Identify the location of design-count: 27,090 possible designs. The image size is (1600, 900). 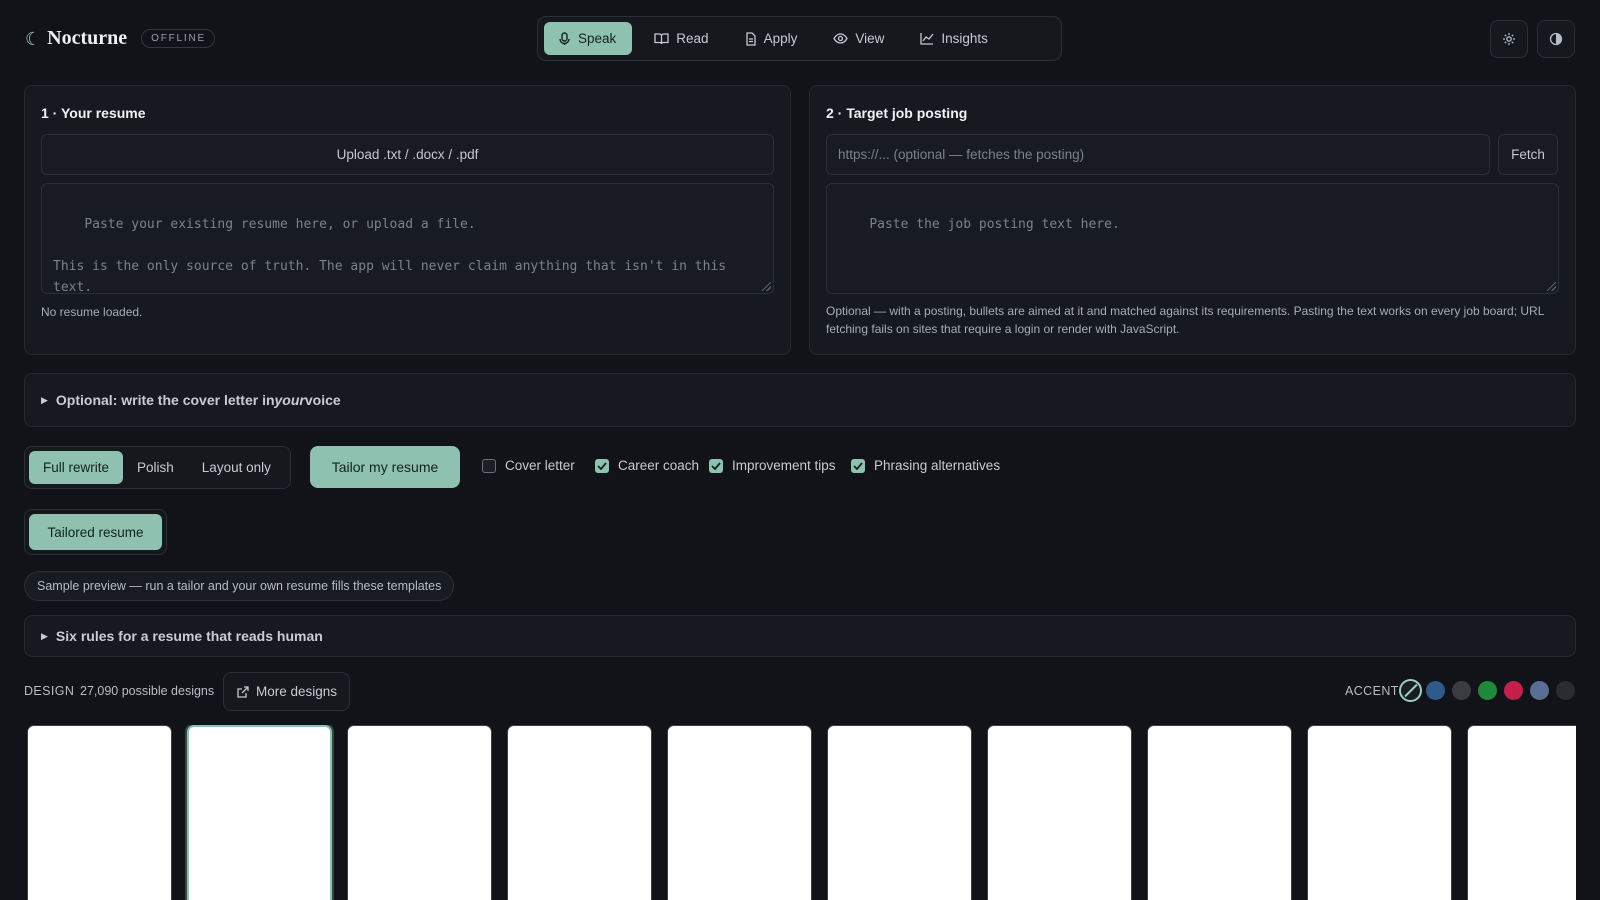
(147, 691).